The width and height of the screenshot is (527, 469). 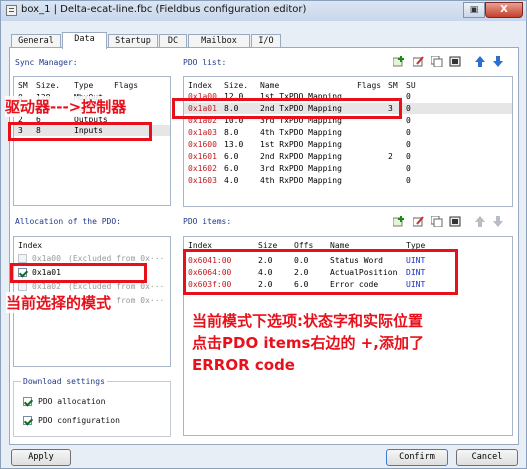 What do you see at coordinates (66, 106) in the screenshot?
I see `sm-annotation: 驱动器--->控制器` at bounding box center [66, 106].